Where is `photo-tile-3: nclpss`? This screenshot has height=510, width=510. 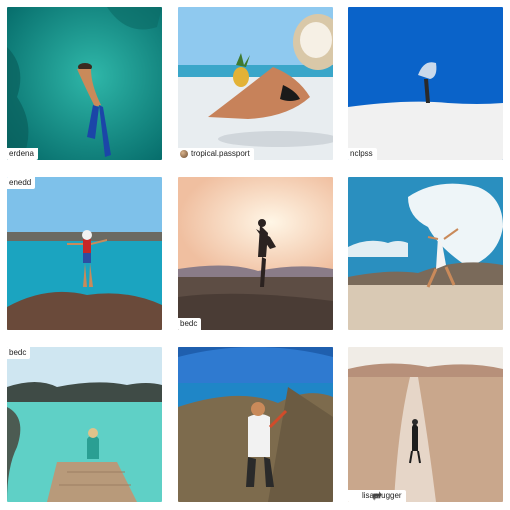 photo-tile-3: nclpss is located at coordinates (425, 83).